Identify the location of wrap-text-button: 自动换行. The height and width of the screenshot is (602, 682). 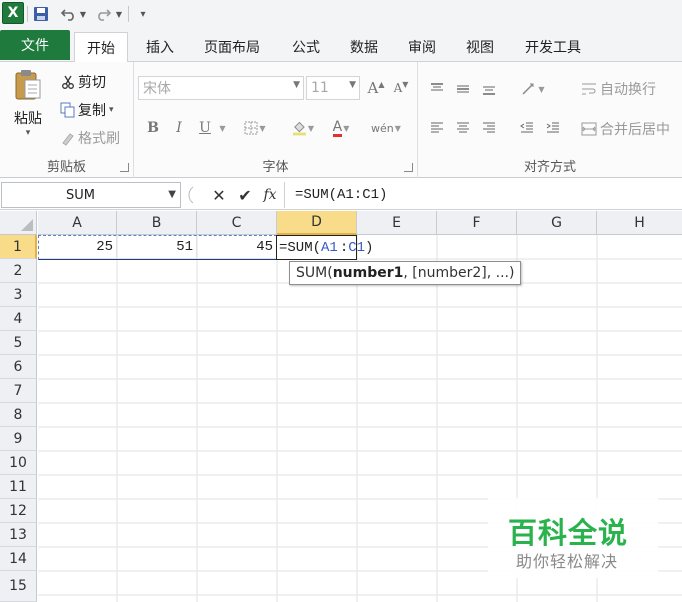
(617, 89).